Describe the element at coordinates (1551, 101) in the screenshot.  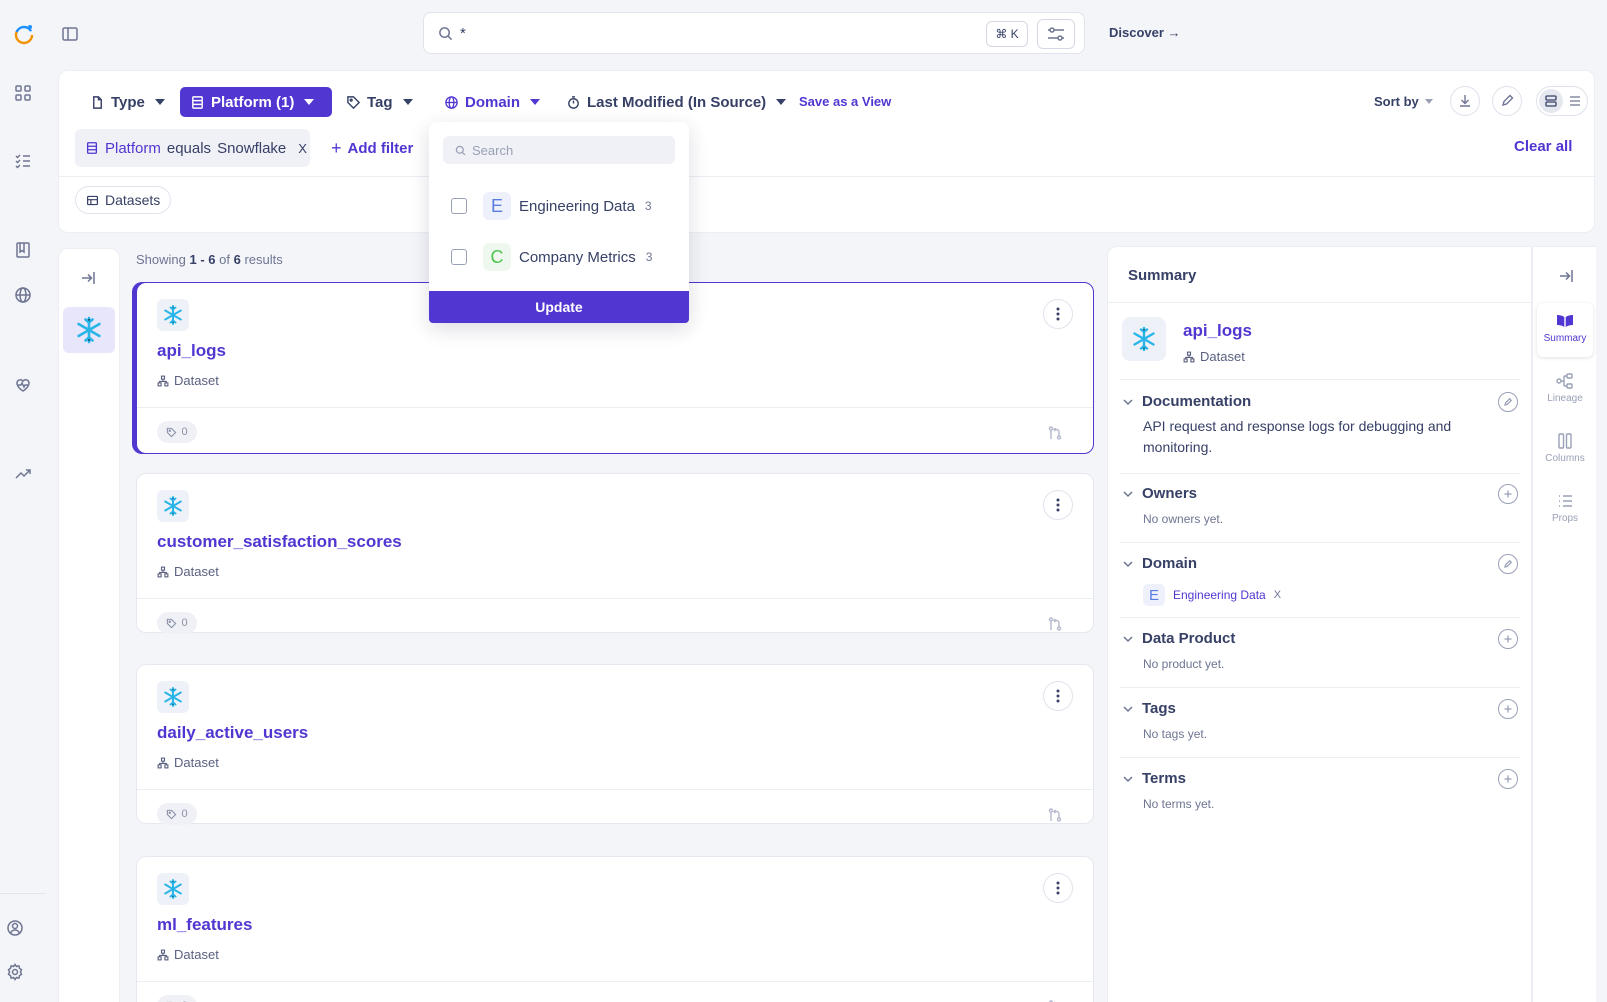
I see `card-view-icon` at that location.